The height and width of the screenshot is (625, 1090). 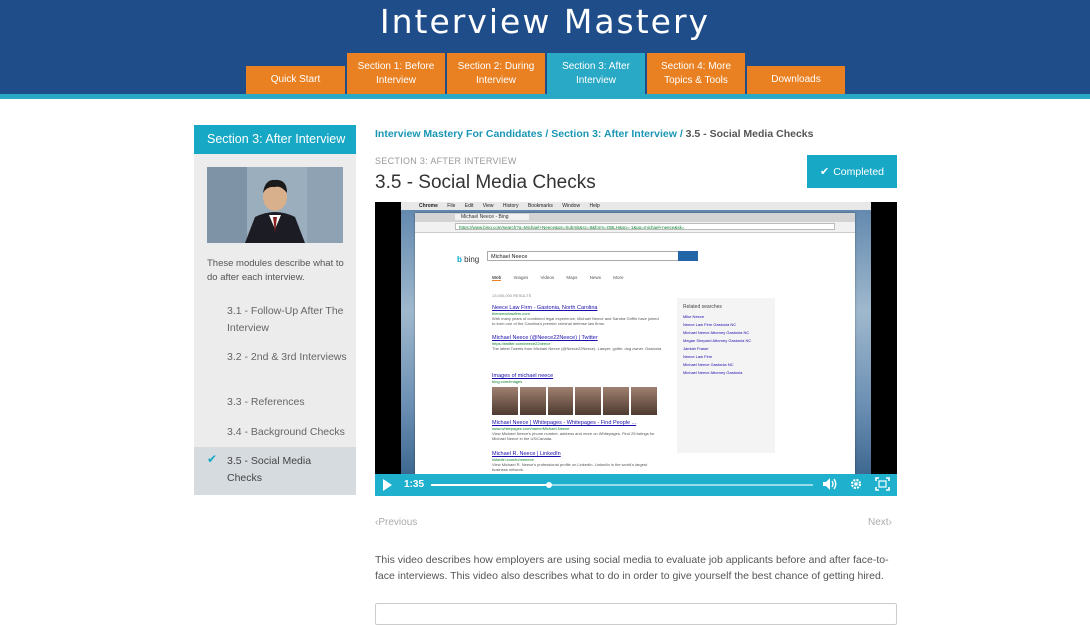 I want to click on bing-nav-item: Web, so click(x=497, y=278).